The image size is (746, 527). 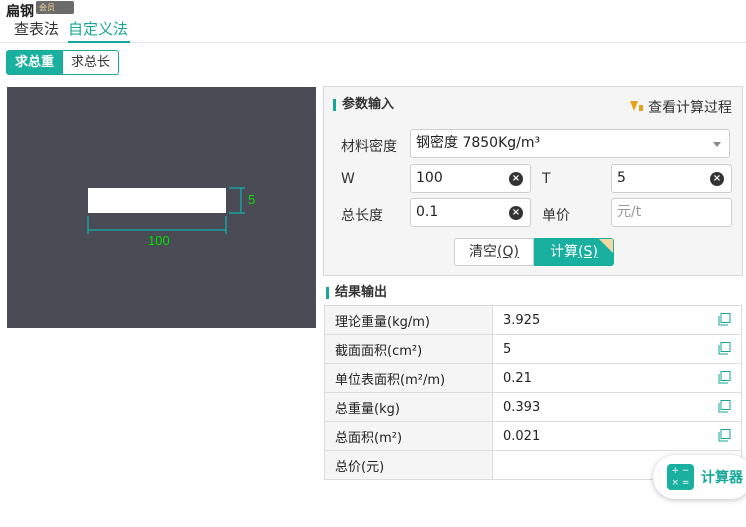 What do you see at coordinates (90, 62) in the screenshot?
I see `mode-total-length-button: 求总长` at bounding box center [90, 62].